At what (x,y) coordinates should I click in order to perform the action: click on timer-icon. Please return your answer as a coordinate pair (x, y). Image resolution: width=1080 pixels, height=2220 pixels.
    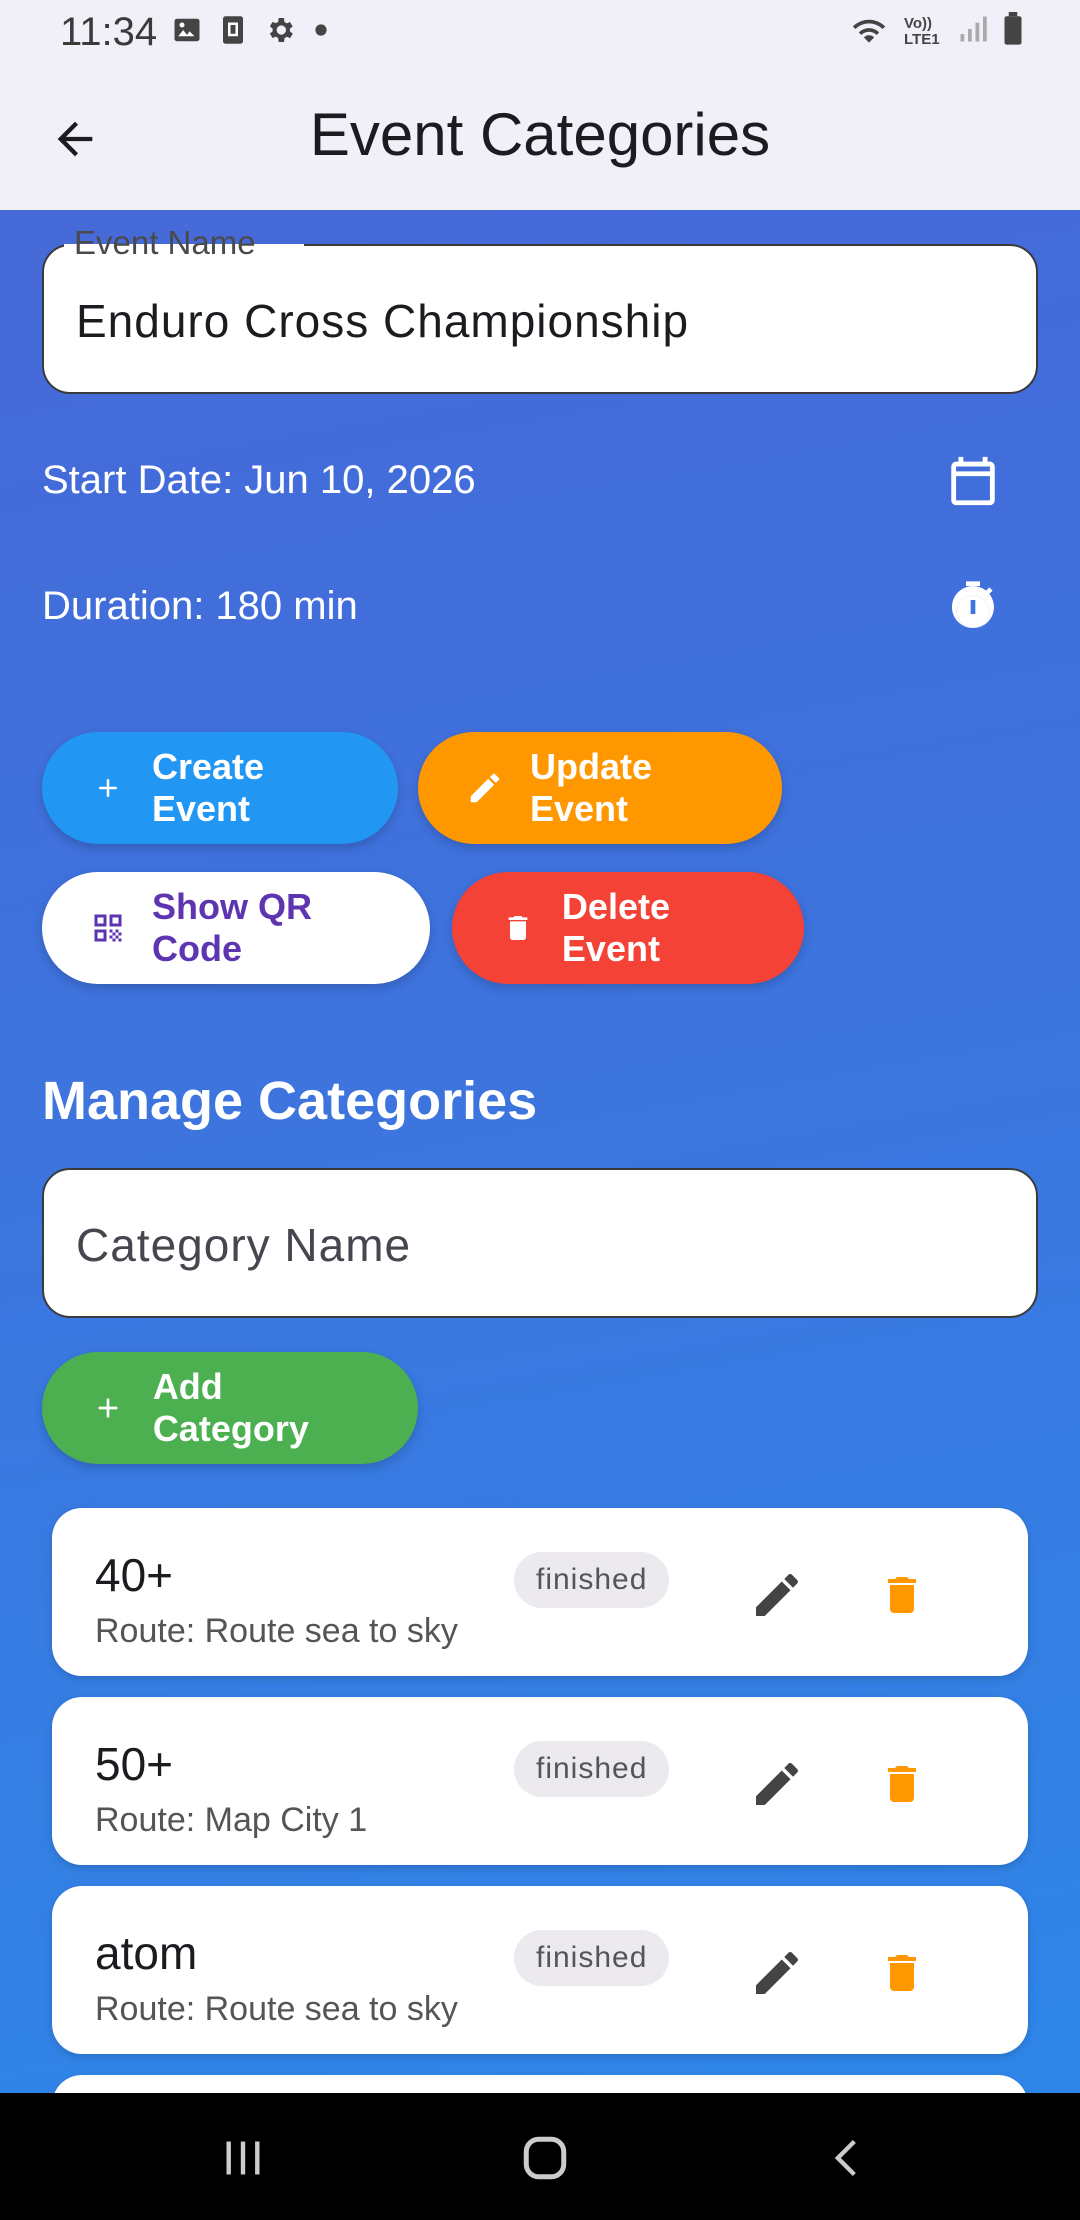
    Looking at the image, I should click on (972, 605).